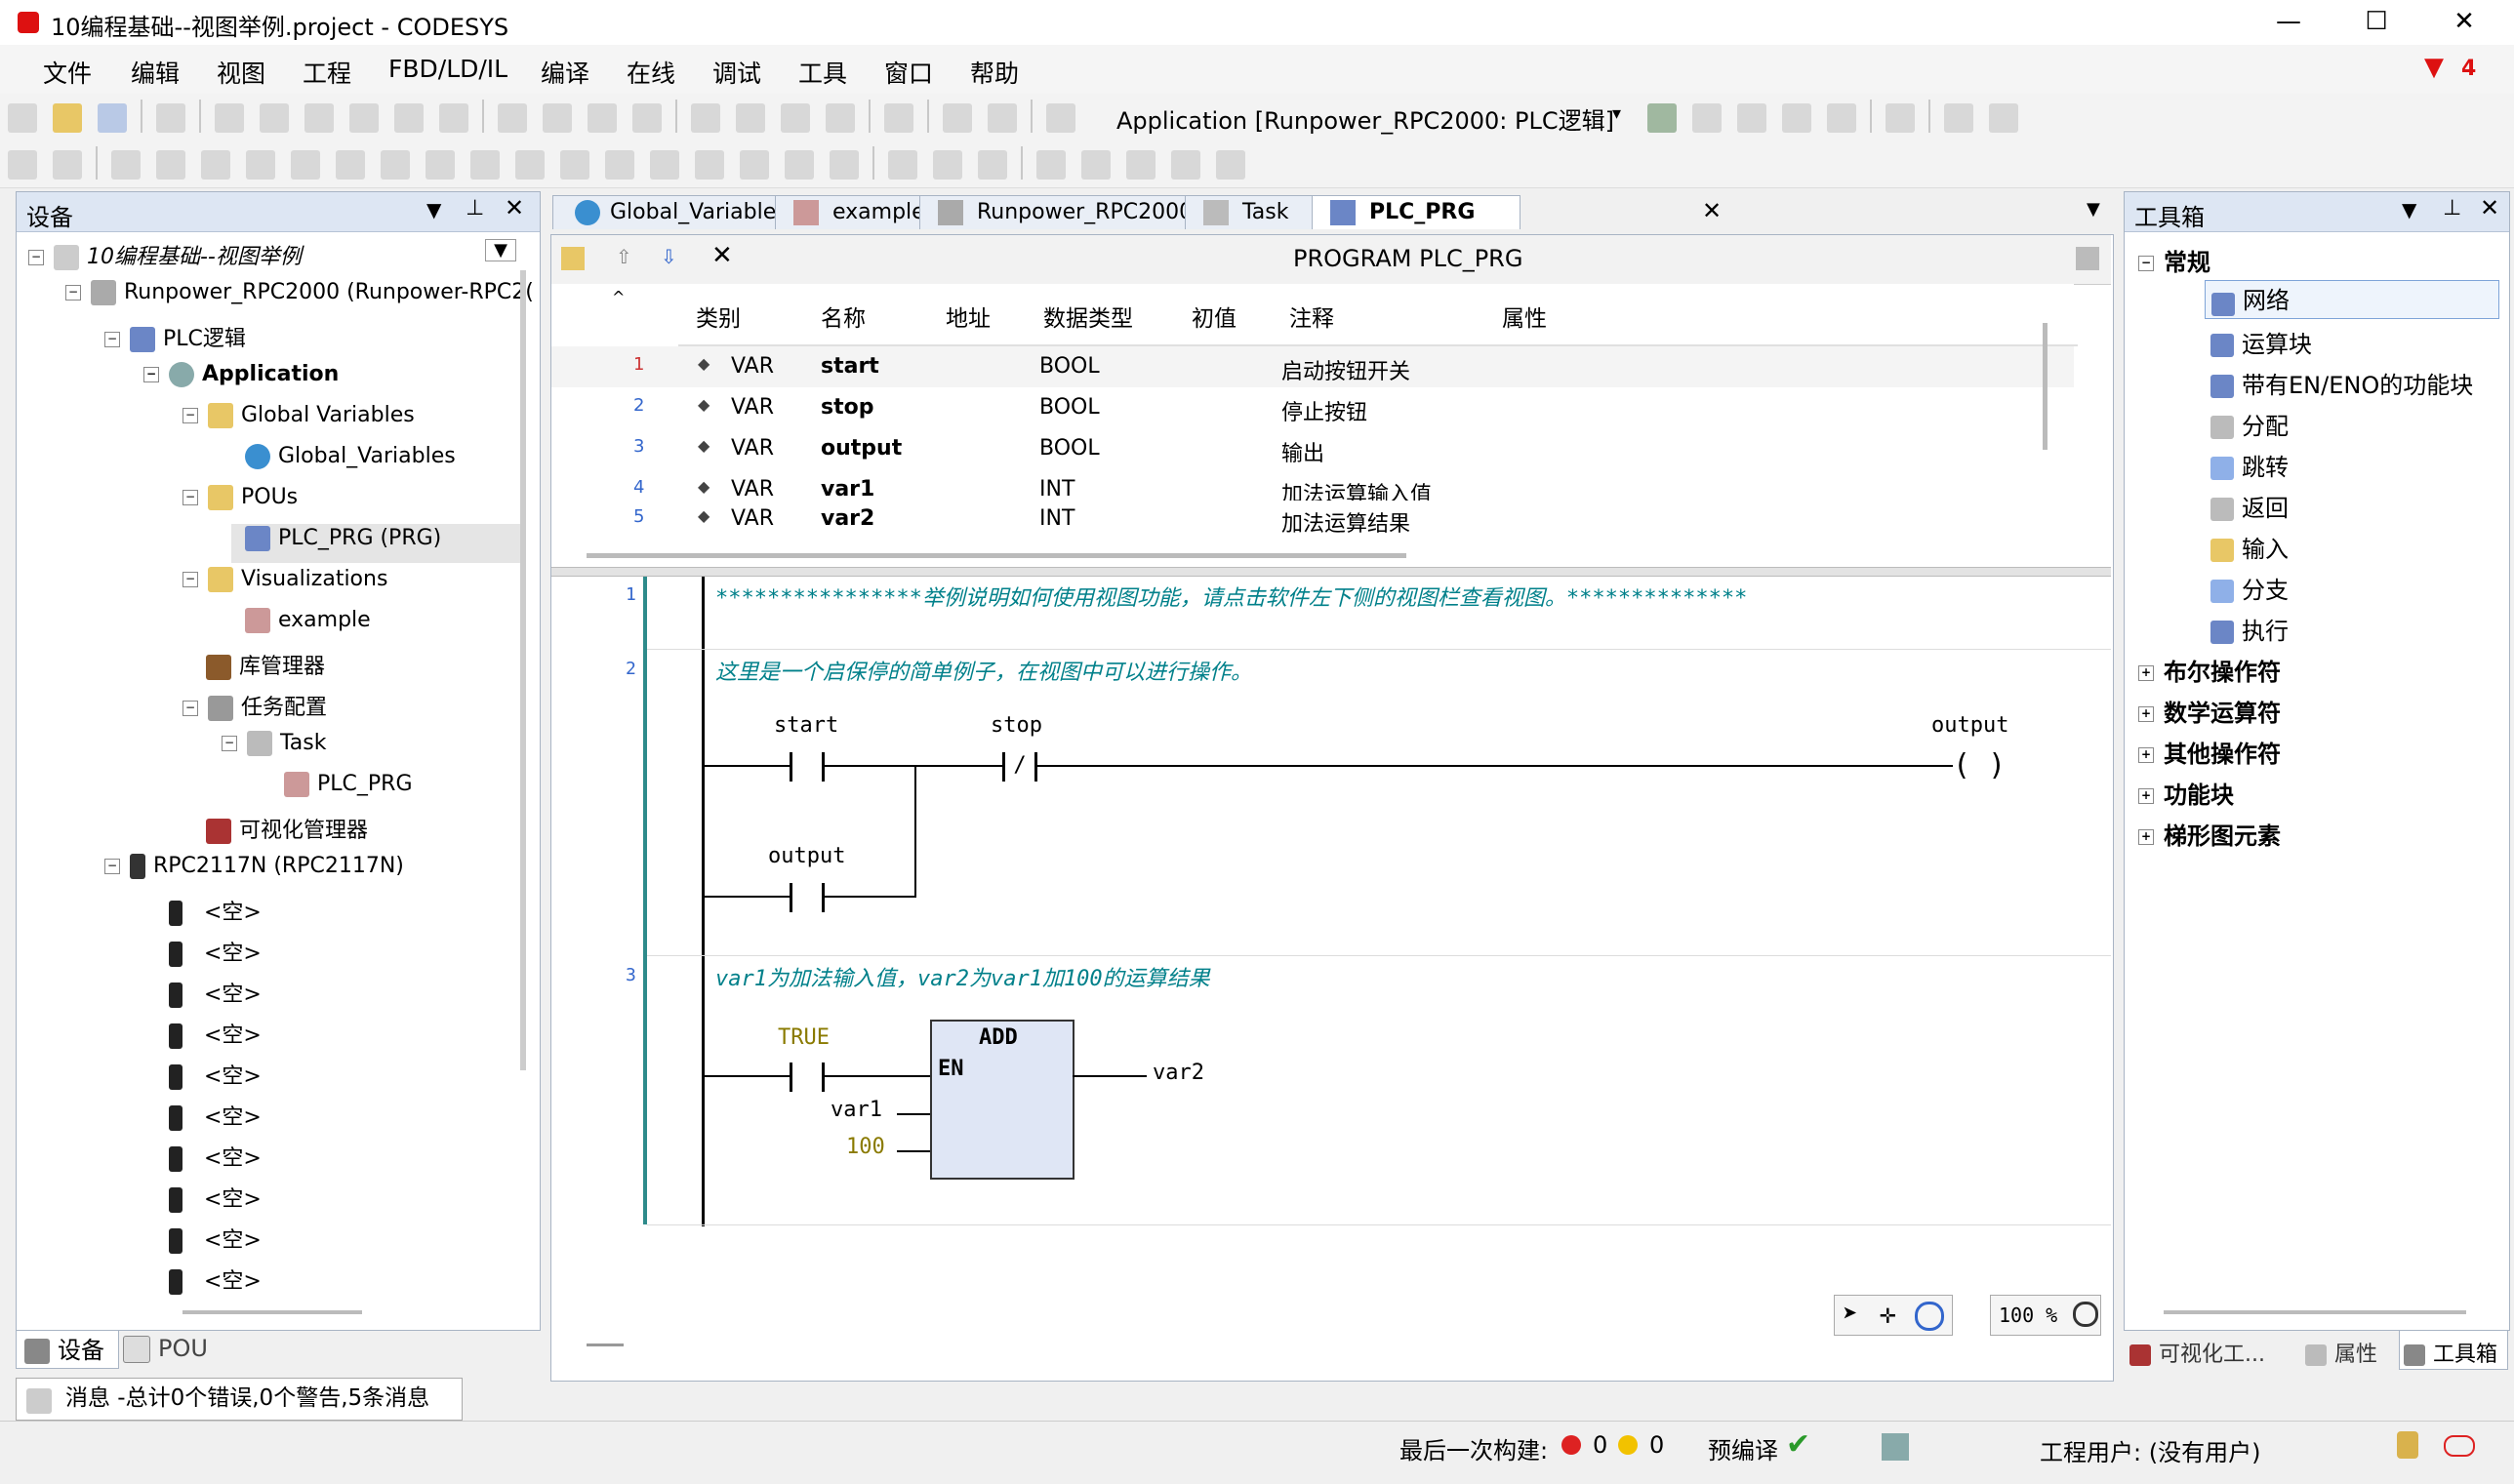 This screenshot has width=2514, height=1484. I want to click on toolbox-item-input: 输入, so click(2249, 547).